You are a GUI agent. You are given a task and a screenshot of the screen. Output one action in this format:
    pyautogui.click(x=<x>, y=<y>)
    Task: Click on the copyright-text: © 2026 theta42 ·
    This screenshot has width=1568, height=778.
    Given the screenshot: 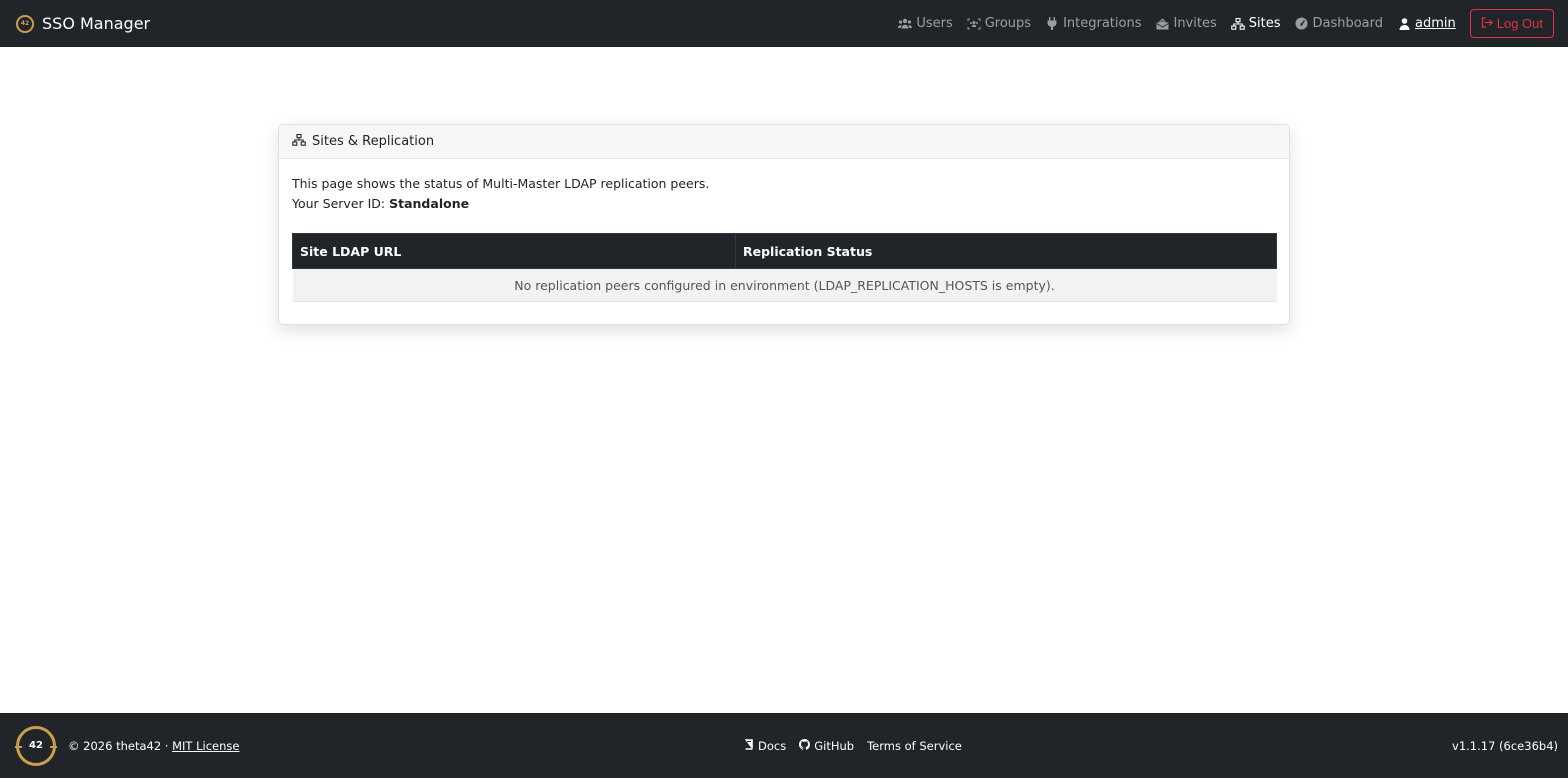 What is the action you would take?
    pyautogui.click(x=118, y=745)
    